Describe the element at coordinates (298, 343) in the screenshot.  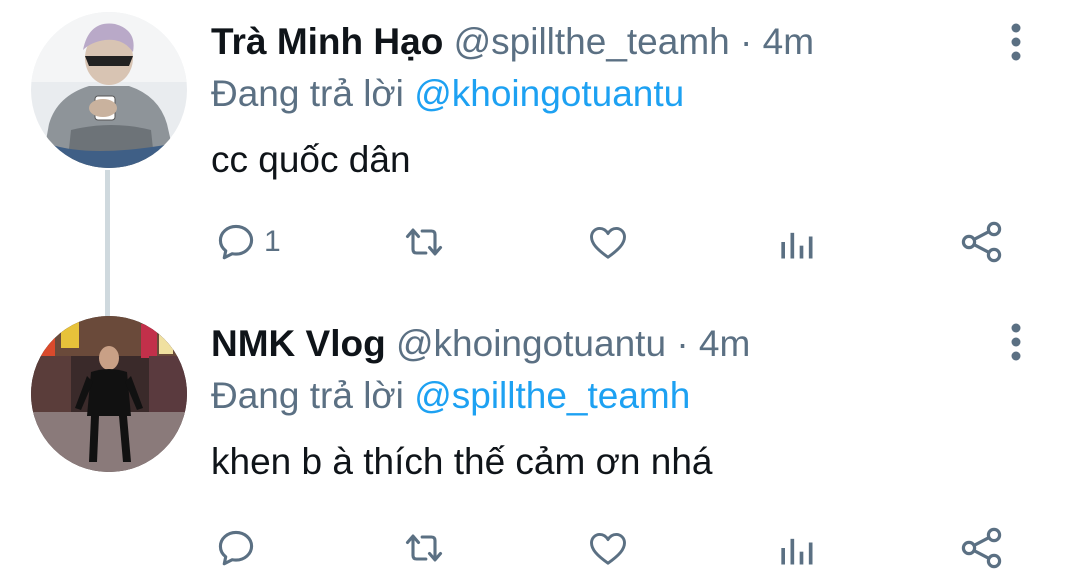
I see `display-name: NMK Vlog` at that location.